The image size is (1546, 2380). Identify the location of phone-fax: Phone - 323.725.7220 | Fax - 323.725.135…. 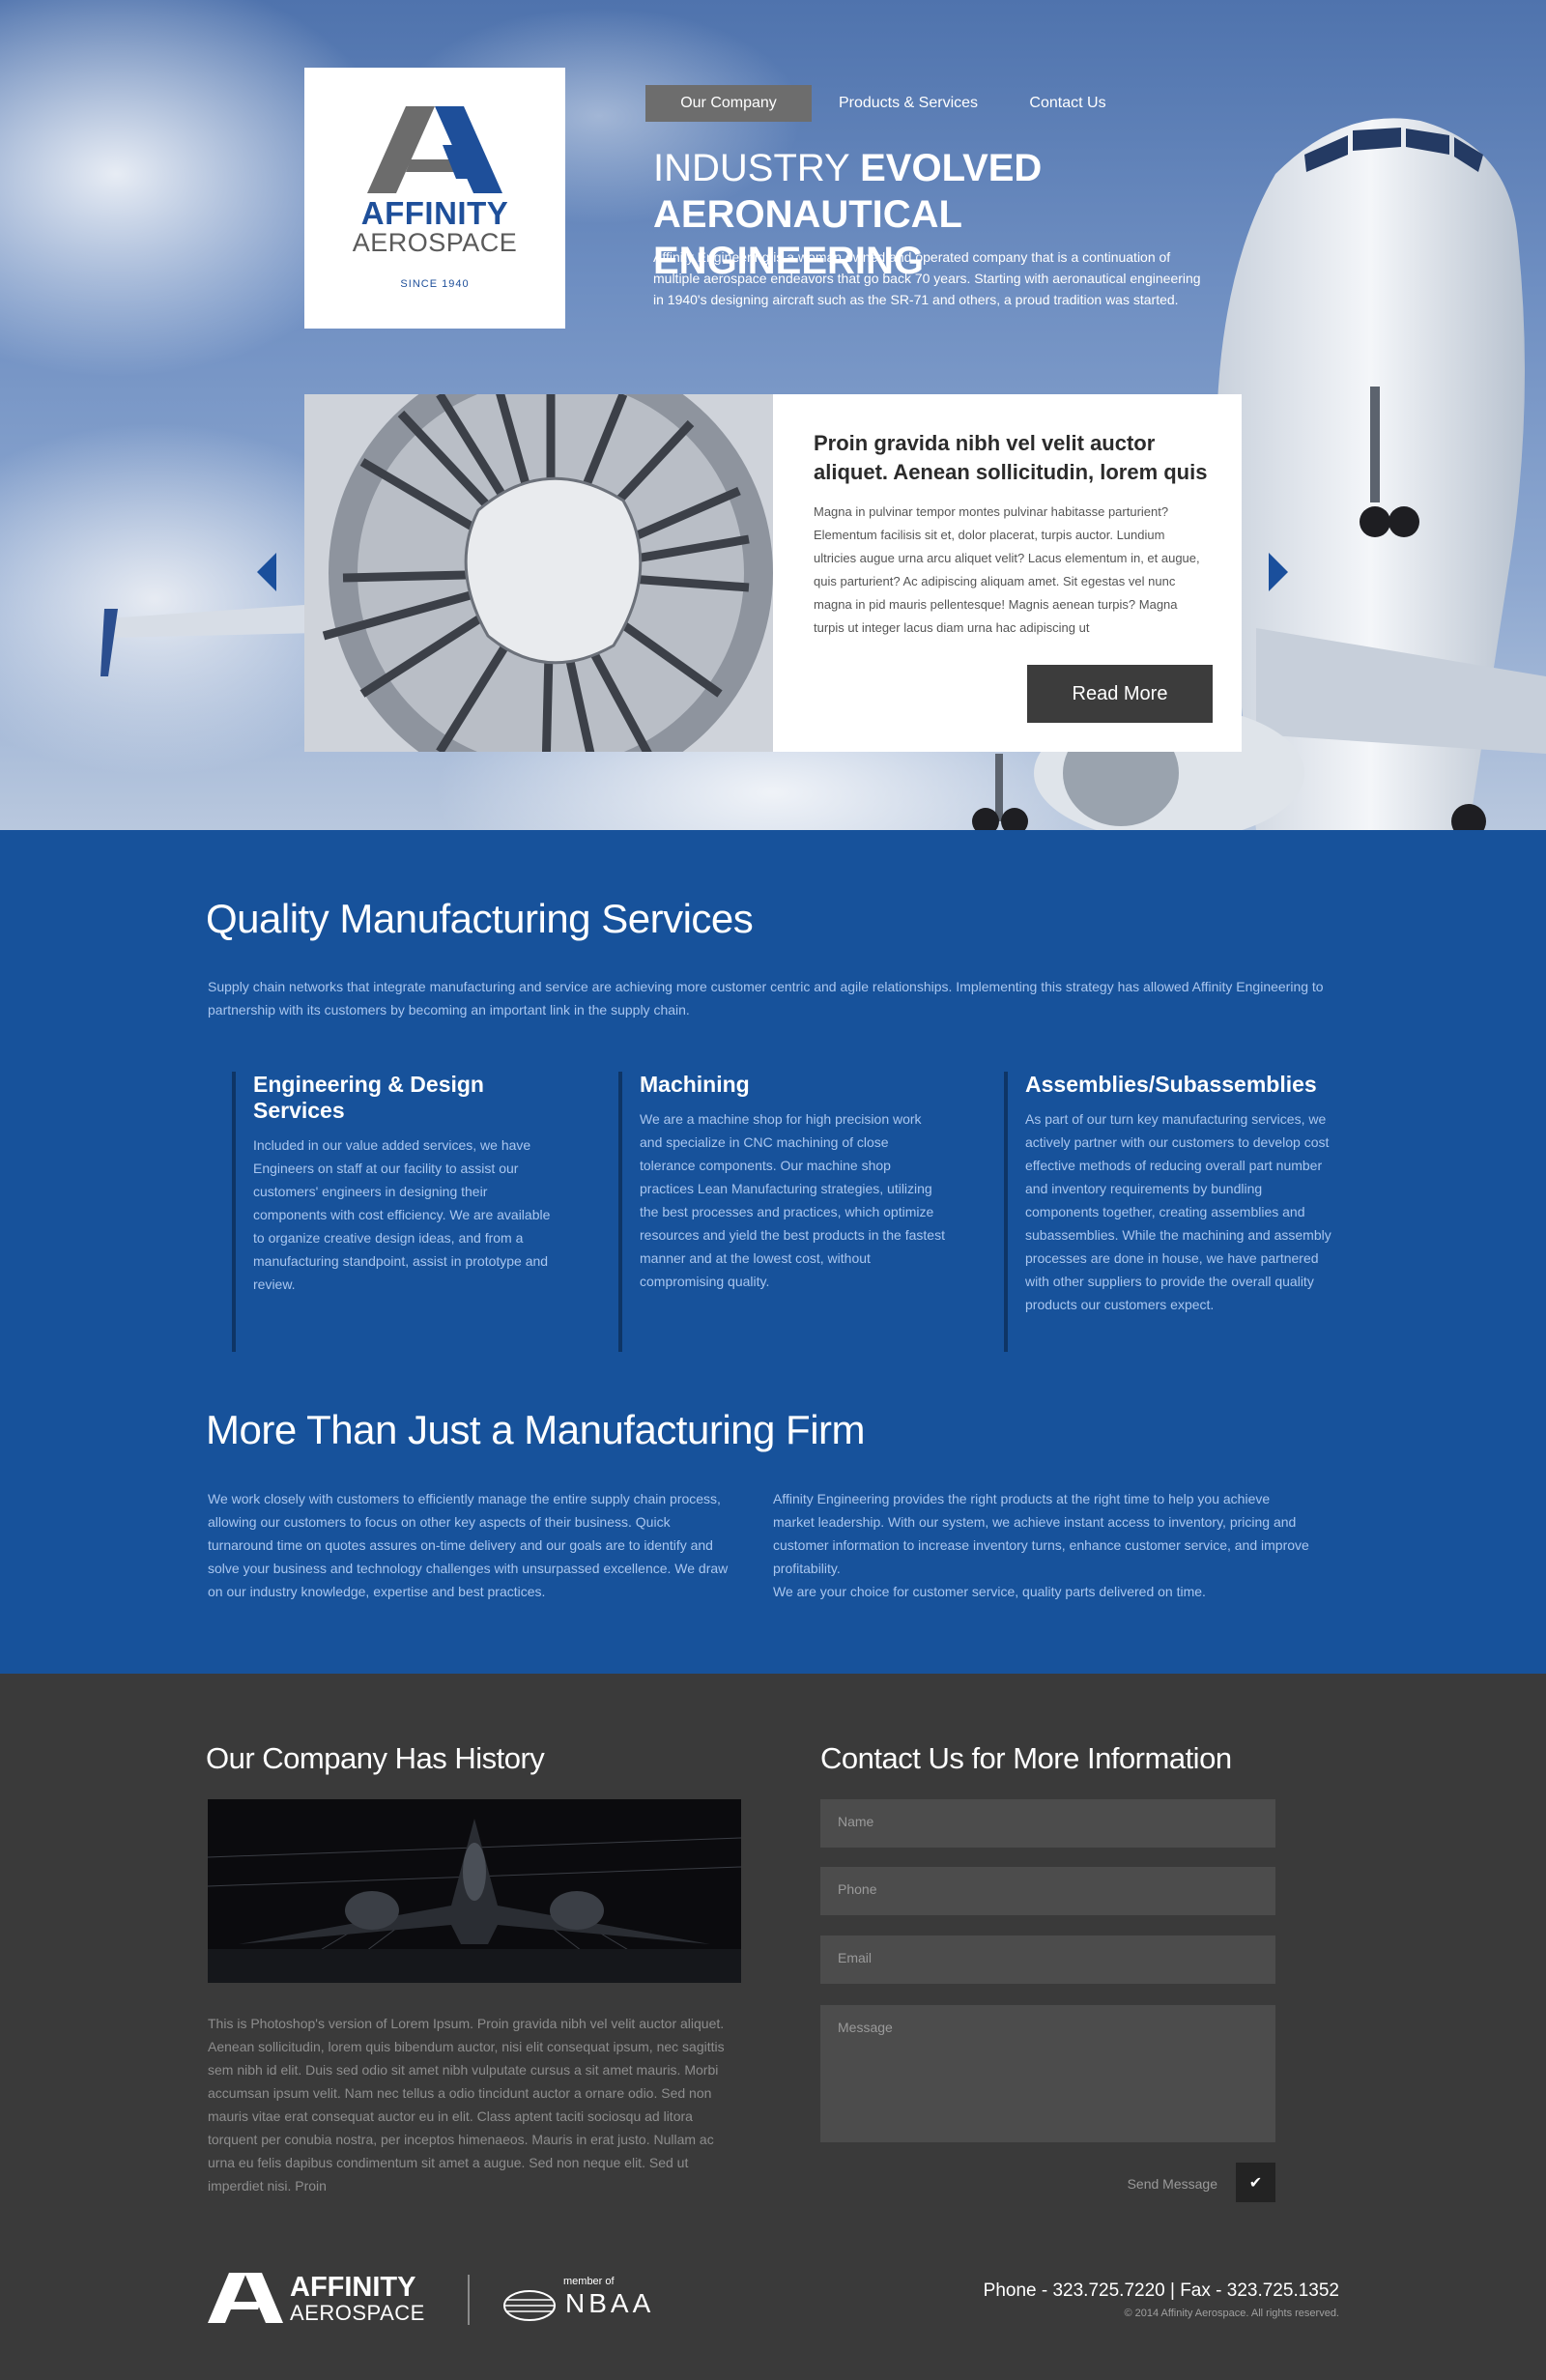
(1161, 2290).